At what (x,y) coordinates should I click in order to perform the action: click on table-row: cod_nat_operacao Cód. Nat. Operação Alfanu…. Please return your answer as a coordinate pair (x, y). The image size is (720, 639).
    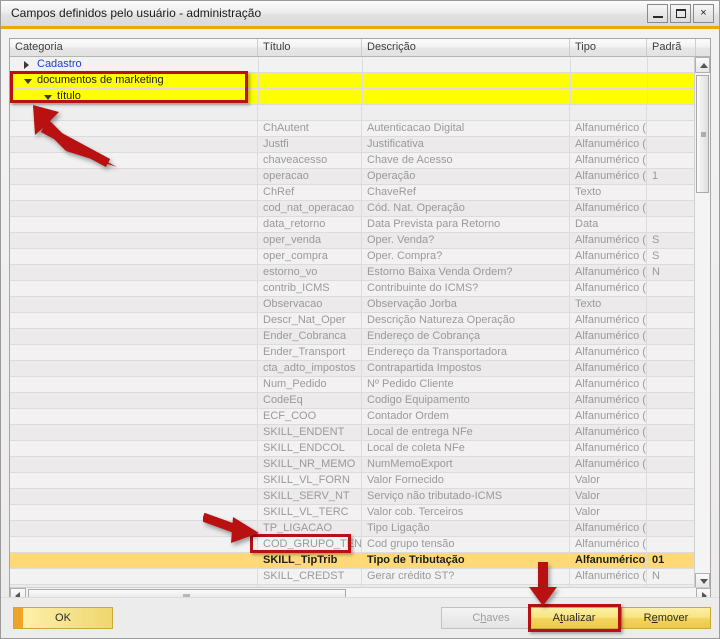
    Looking at the image, I should click on (353, 209).